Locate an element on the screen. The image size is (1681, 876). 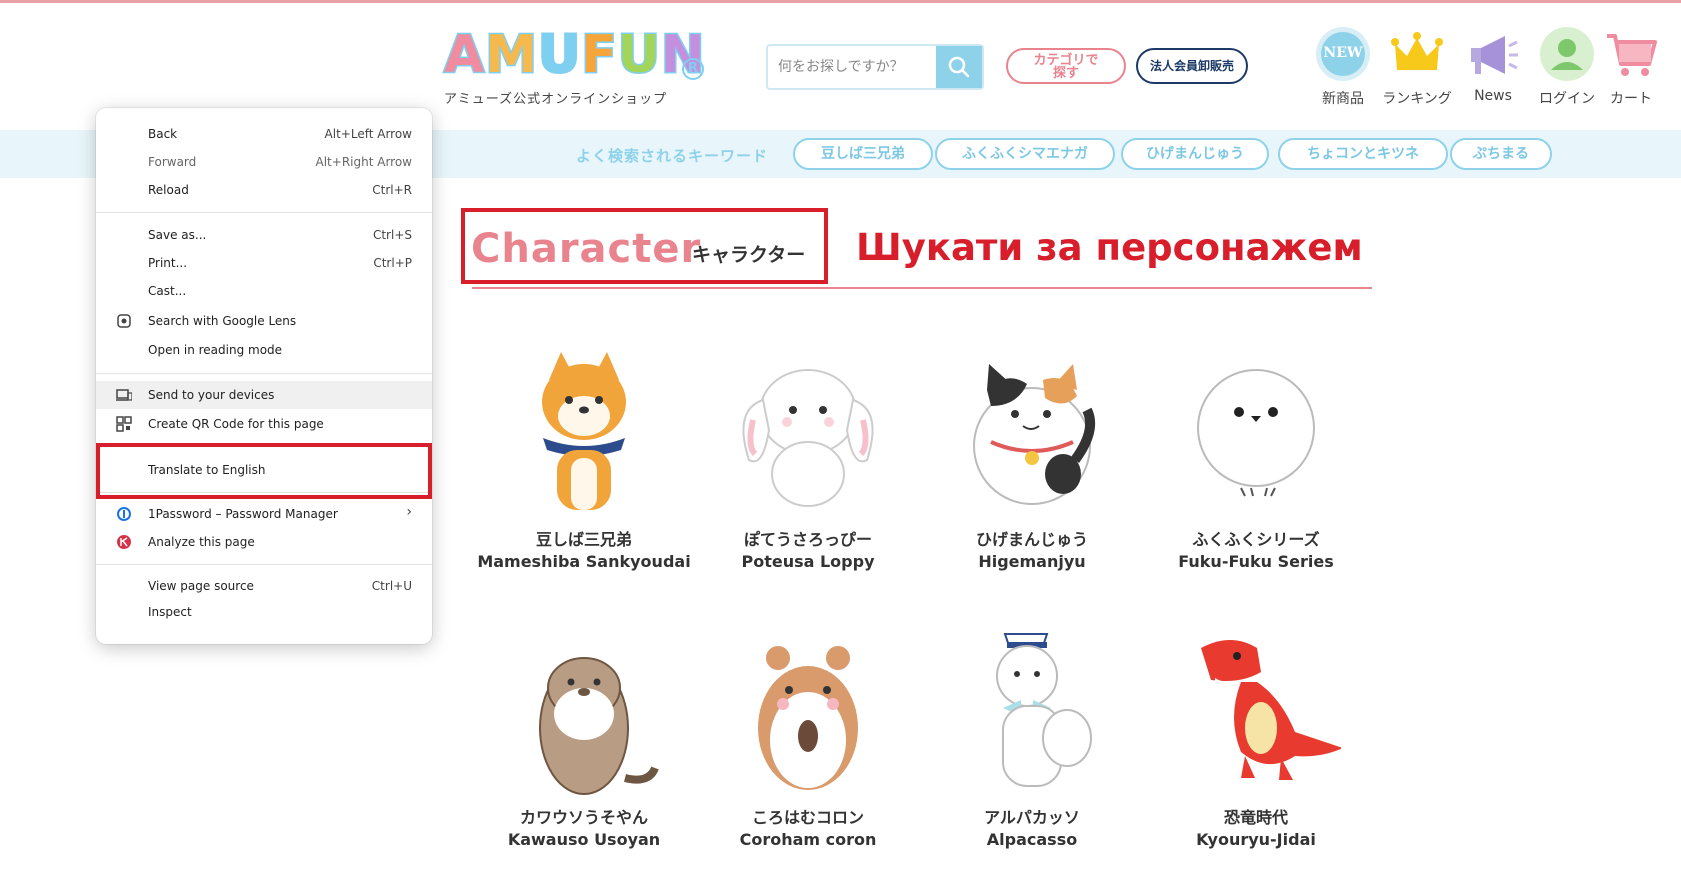
search-input is located at coordinates (853, 67).